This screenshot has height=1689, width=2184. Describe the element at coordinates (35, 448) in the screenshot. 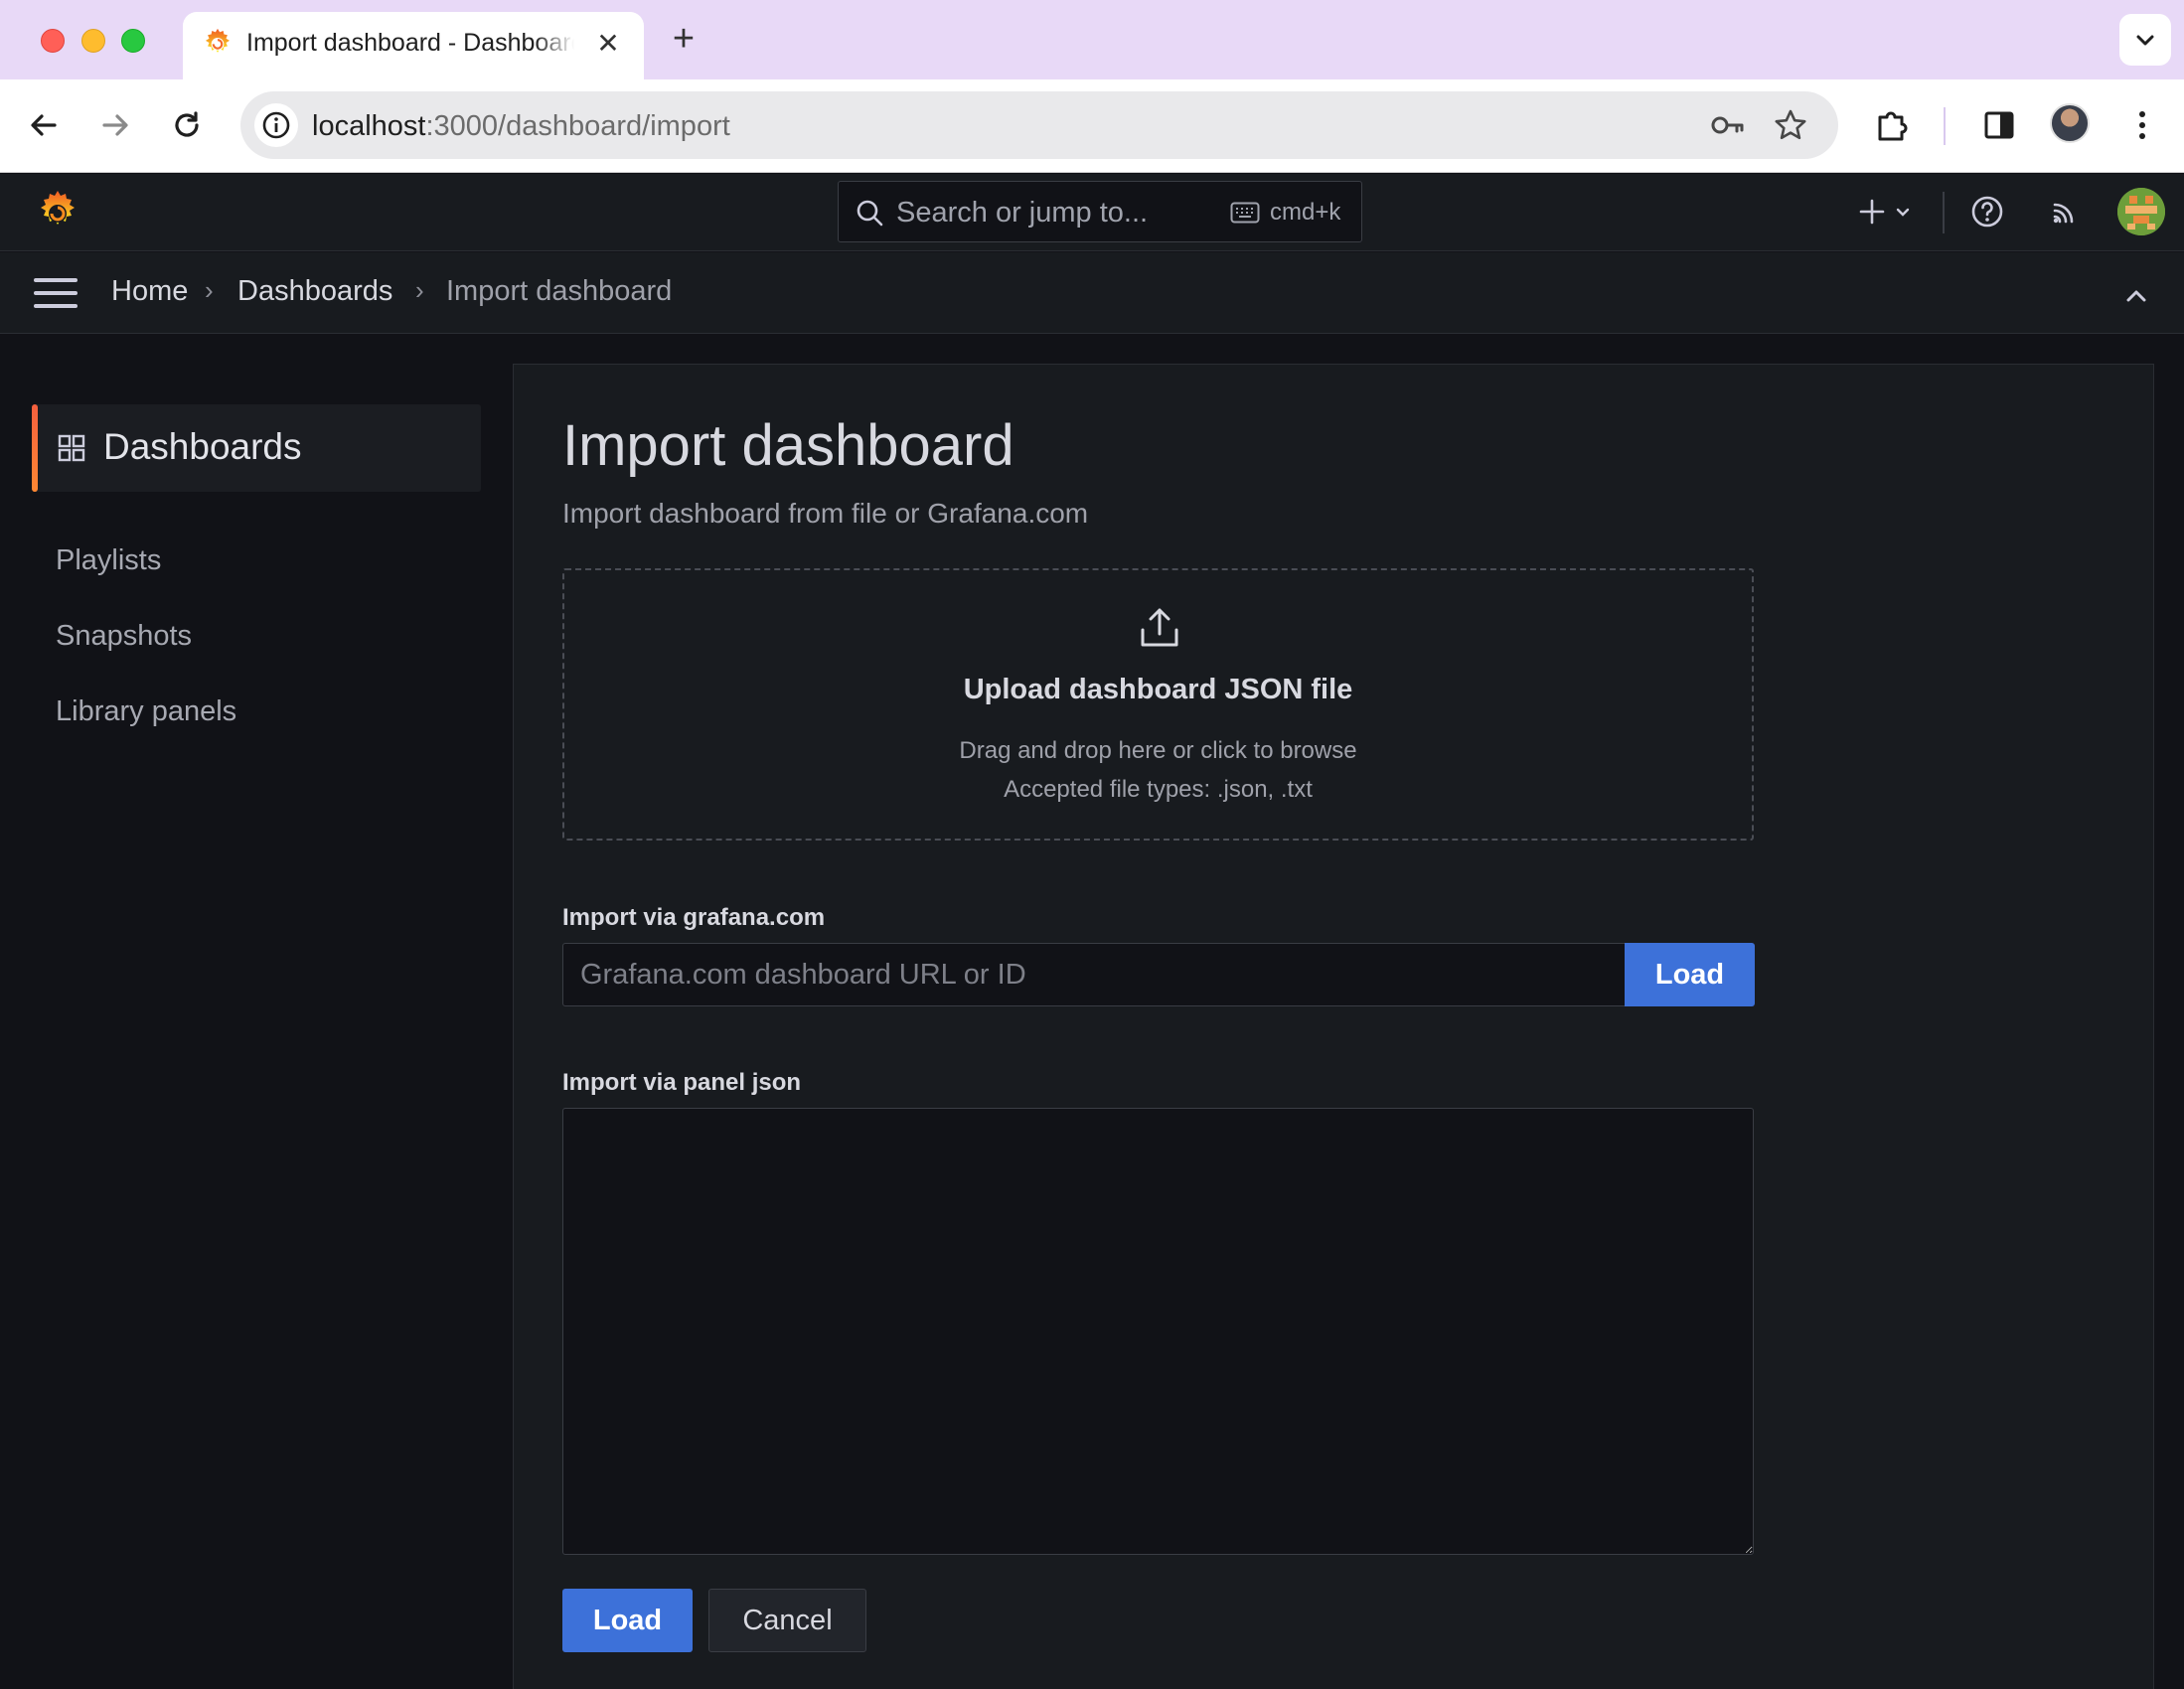

I see `active-indicator` at that location.